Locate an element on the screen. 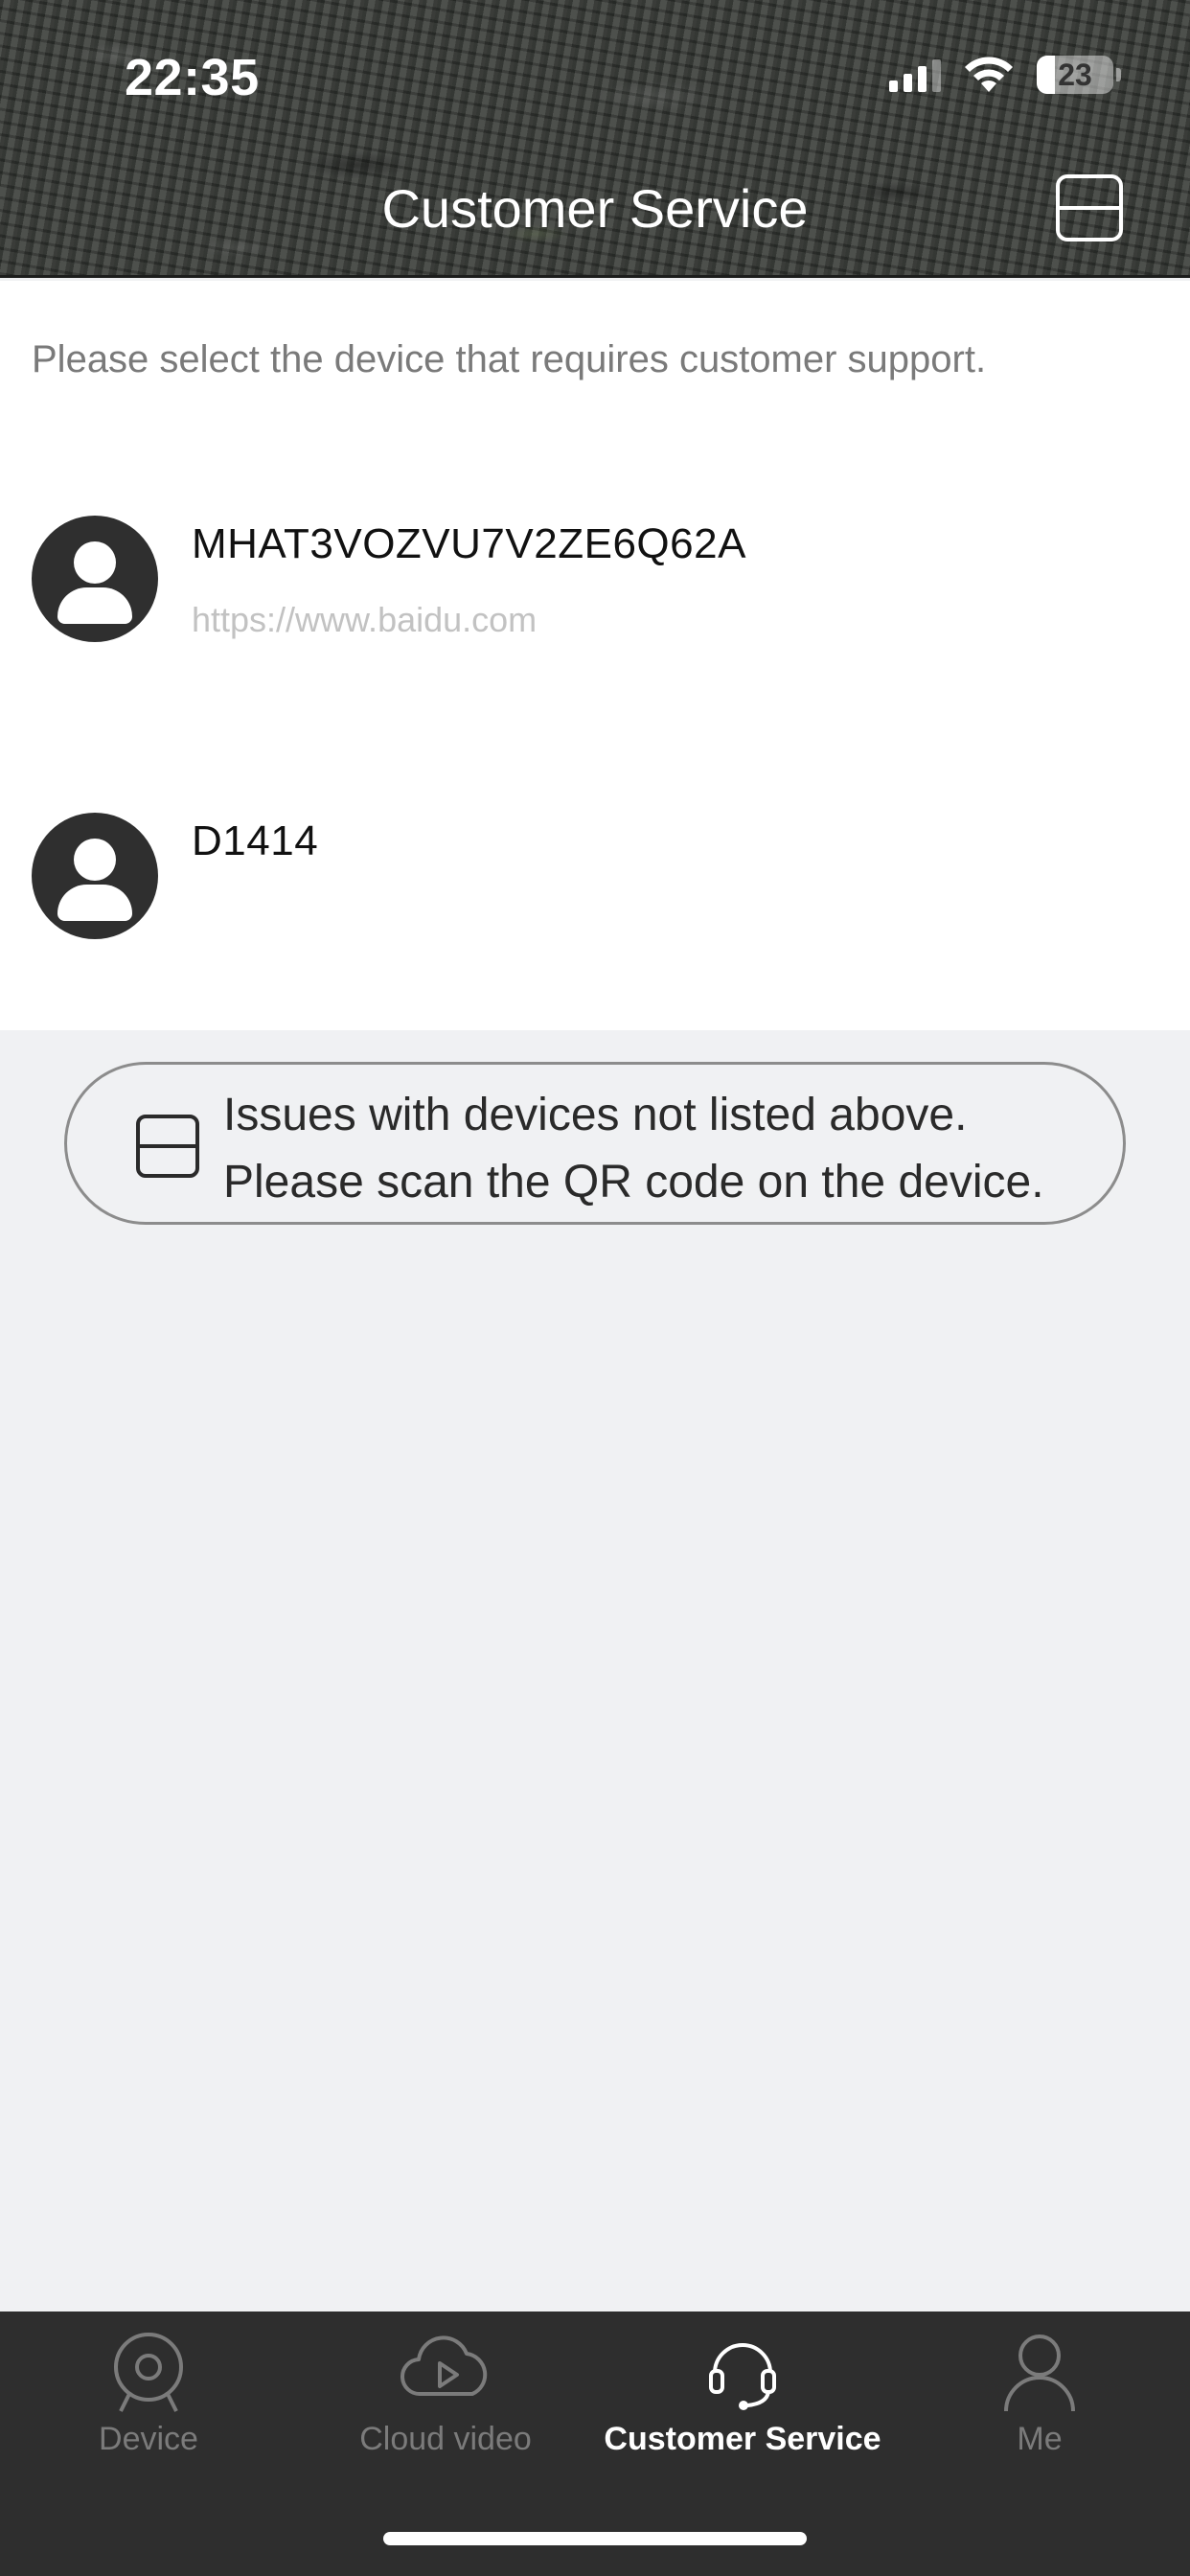  wifi-icon is located at coordinates (989, 74).